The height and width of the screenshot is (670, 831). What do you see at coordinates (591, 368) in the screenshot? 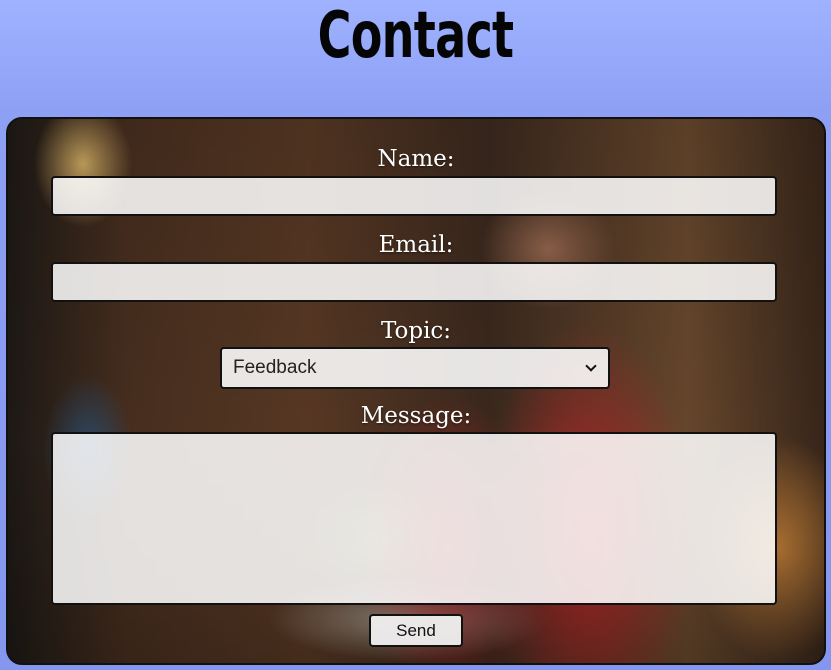
I see `chevron-down-icon` at bounding box center [591, 368].